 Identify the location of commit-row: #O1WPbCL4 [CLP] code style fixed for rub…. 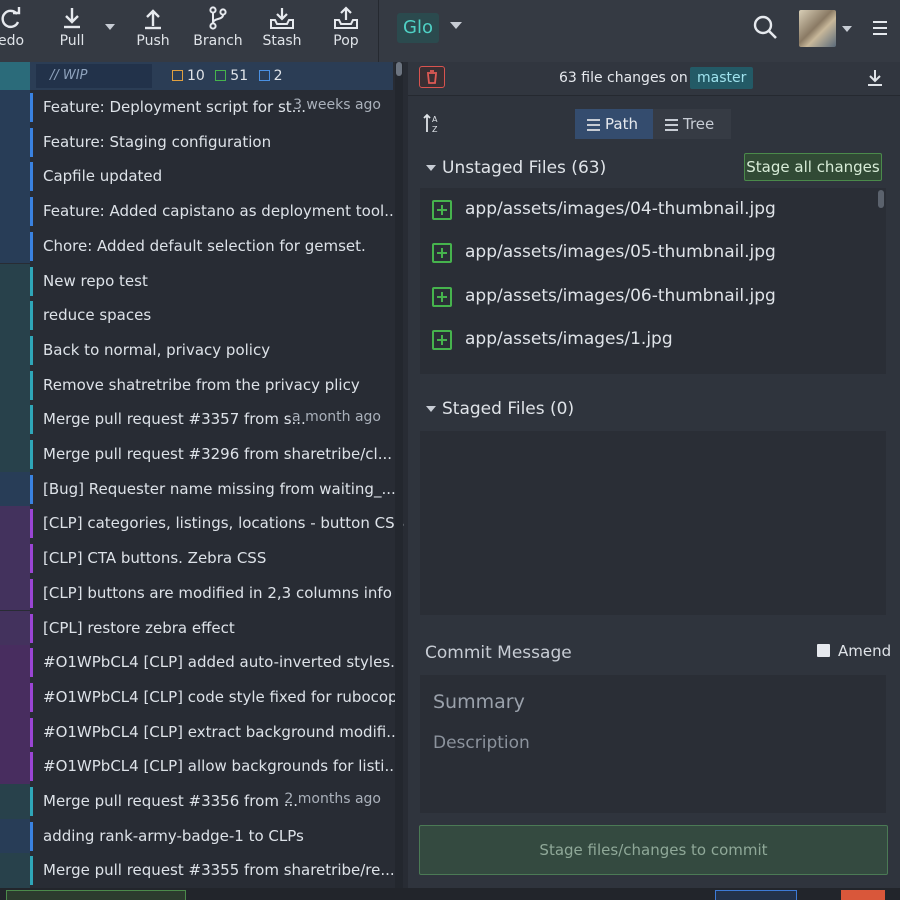
(199, 697).